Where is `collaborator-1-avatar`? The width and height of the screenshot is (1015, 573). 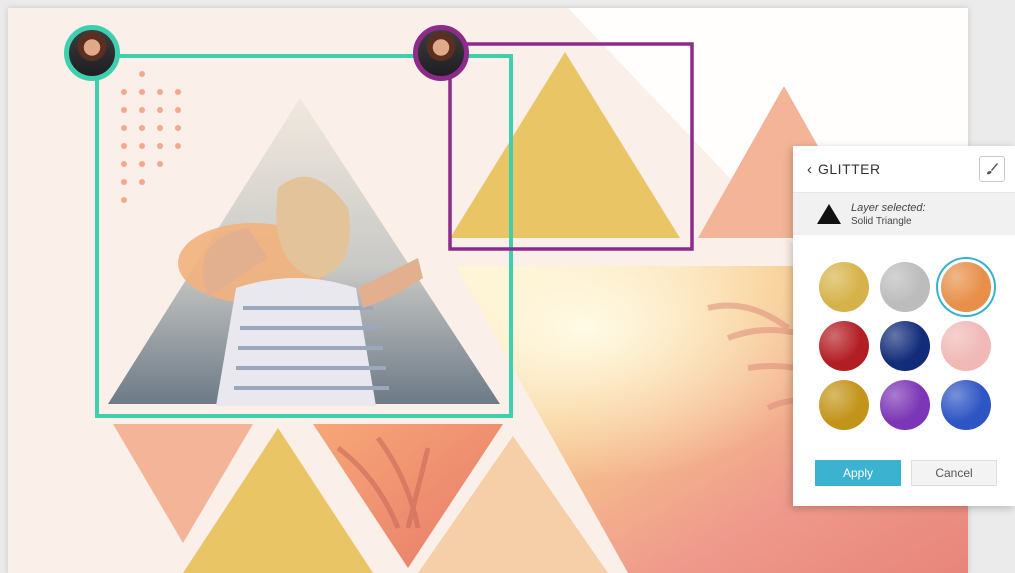 collaborator-1-avatar is located at coordinates (92, 53).